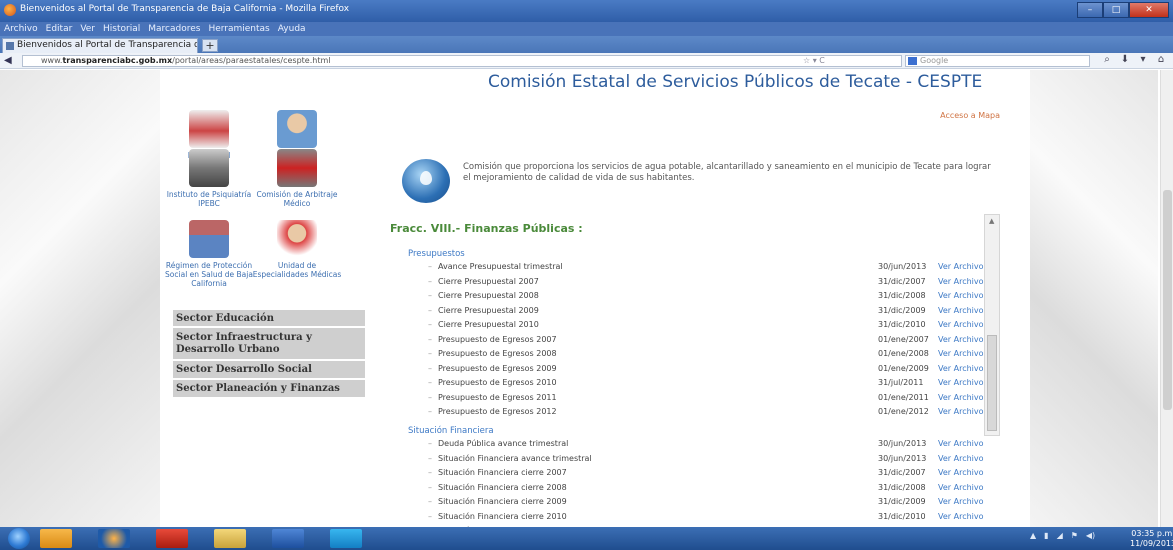 The height and width of the screenshot is (550, 1173). I want to click on page-scrollbar-thumb, so click(1167, 300).